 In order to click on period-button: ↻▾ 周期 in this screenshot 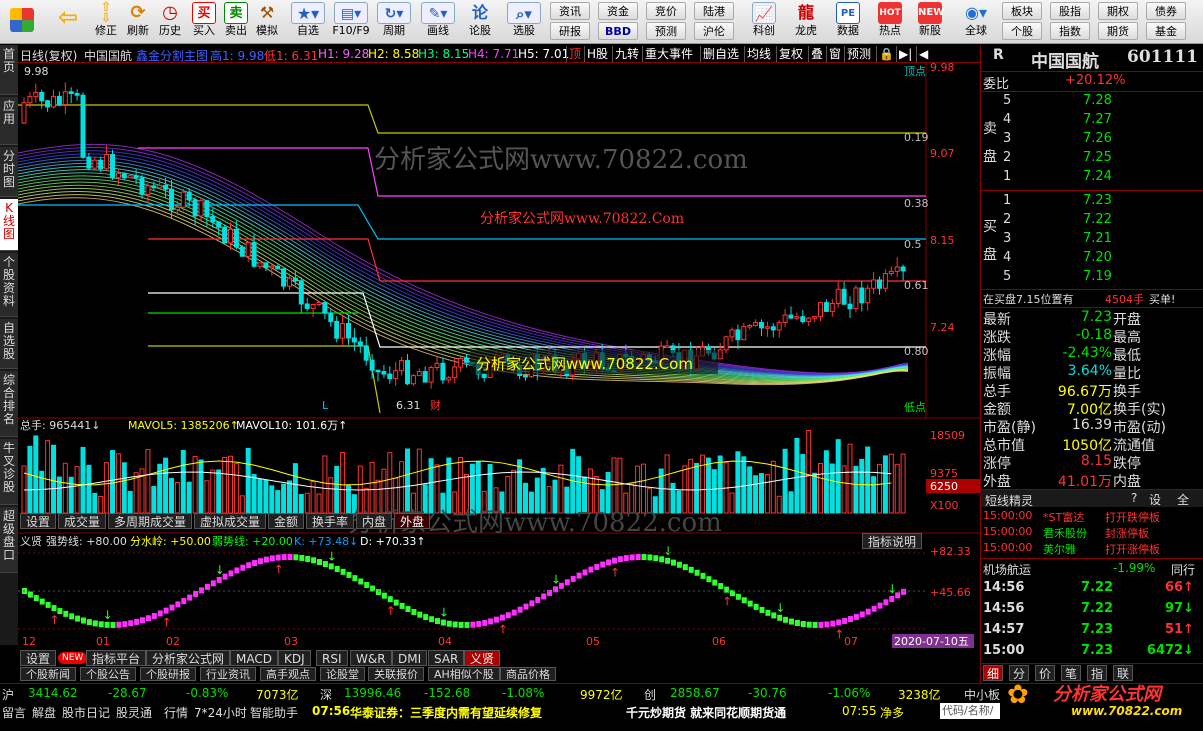, I will do `click(394, 22)`.